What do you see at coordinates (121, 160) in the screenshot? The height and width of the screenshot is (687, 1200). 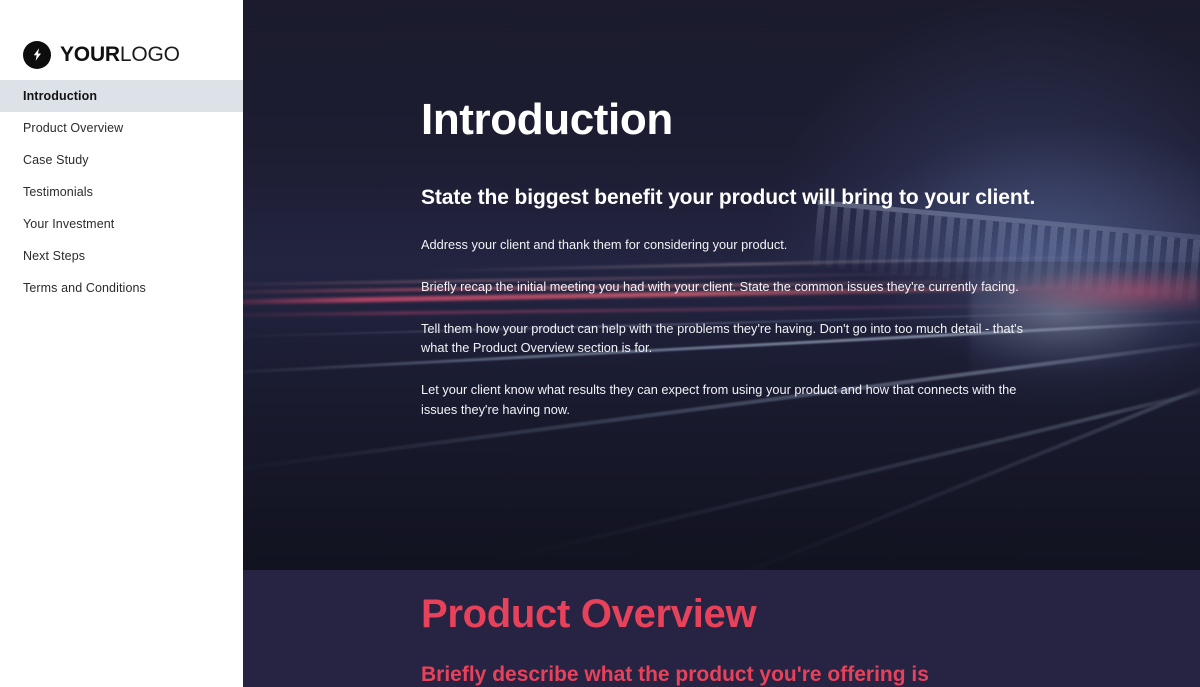 I see `sidebar-item-case-study: Case Study` at bounding box center [121, 160].